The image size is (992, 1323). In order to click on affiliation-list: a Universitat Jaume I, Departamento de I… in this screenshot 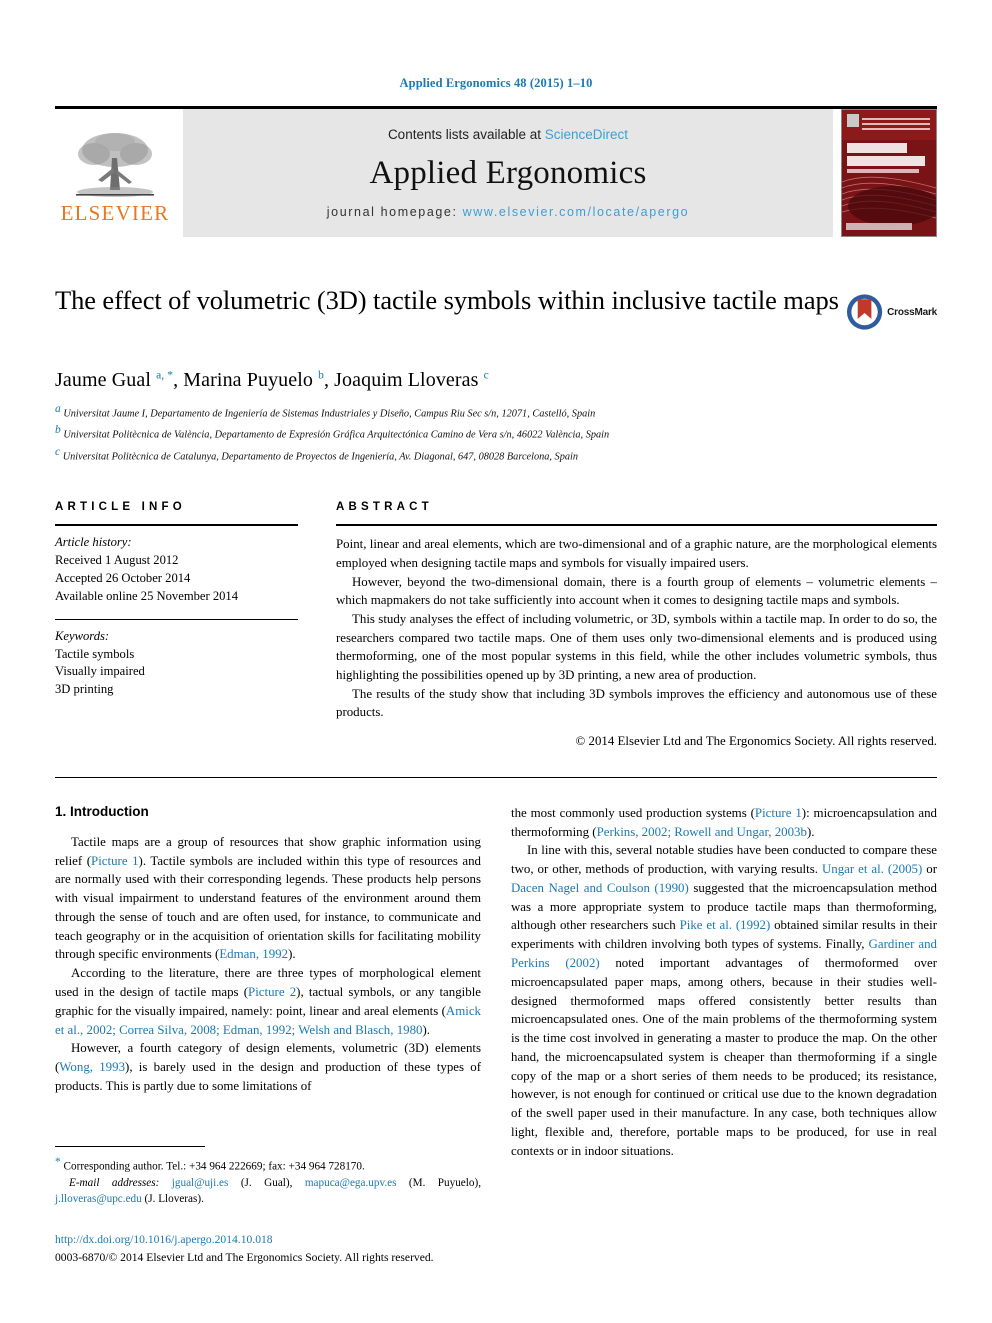, I will do `click(496, 433)`.